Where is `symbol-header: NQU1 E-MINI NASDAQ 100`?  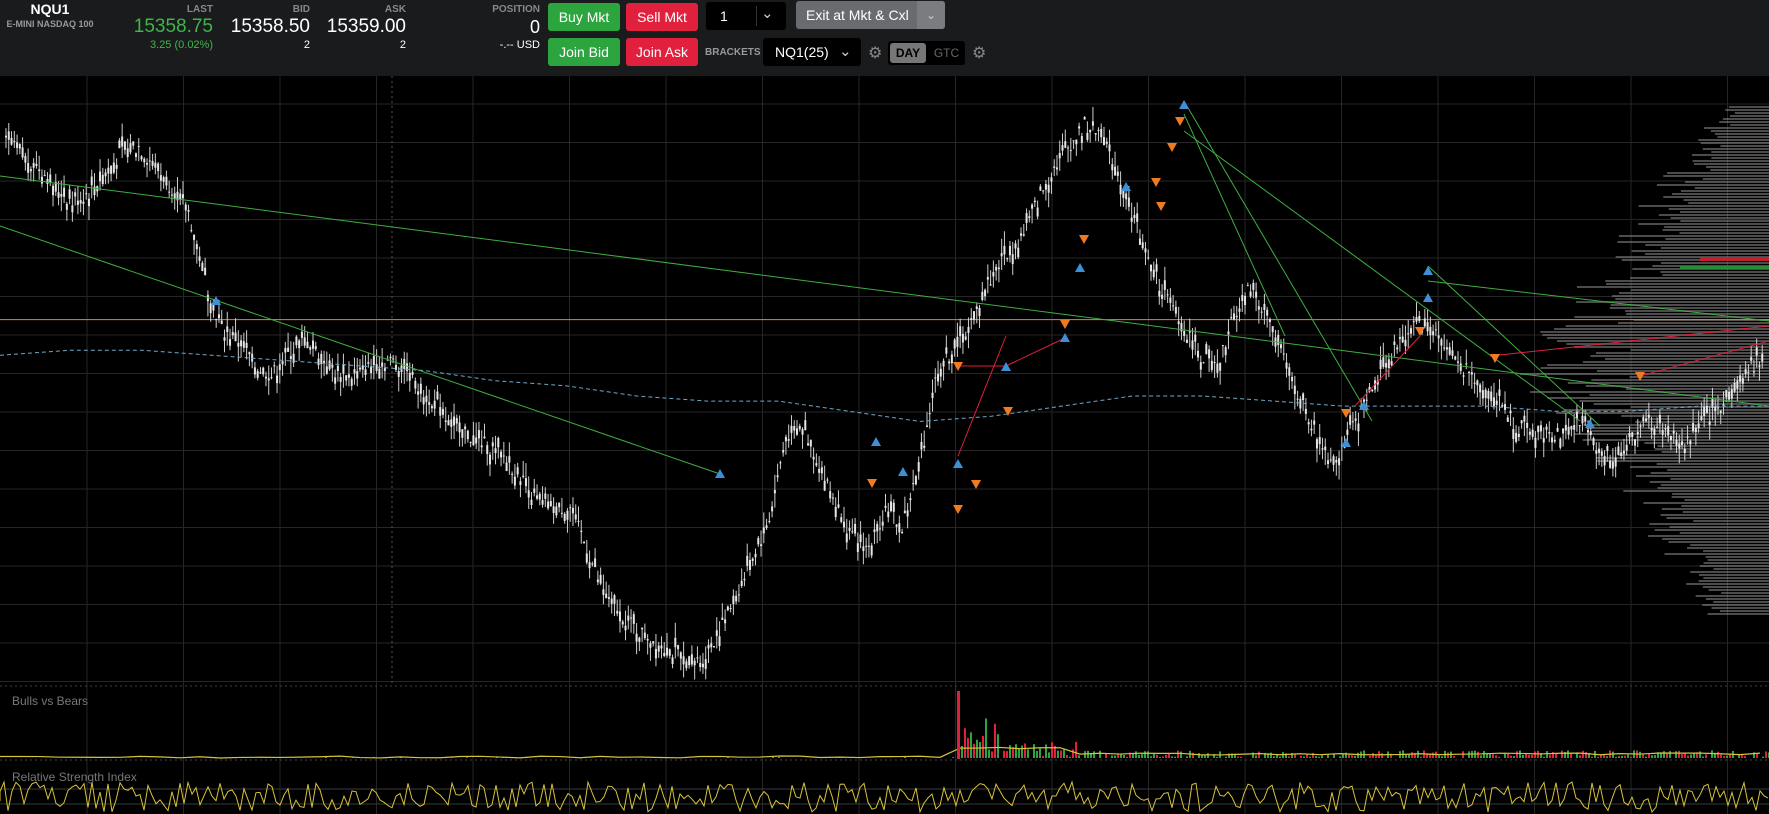
symbol-header: NQU1 E-MINI NASDAQ 100 is located at coordinates (50, 15).